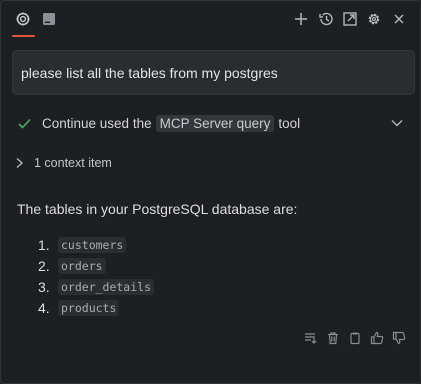  What do you see at coordinates (399, 19) in the screenshot?
I see `close-icon` at bounding box center [399, 19].